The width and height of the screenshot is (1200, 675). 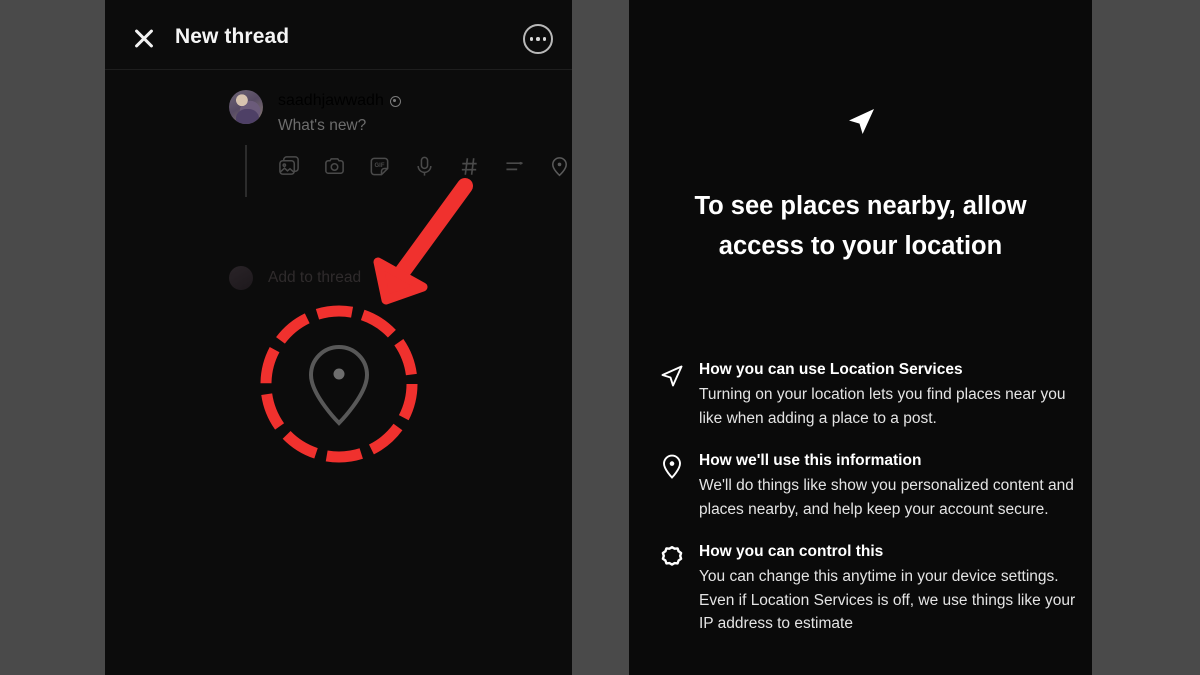 I want to click on microphone-icon, so click(x=424, y=166).